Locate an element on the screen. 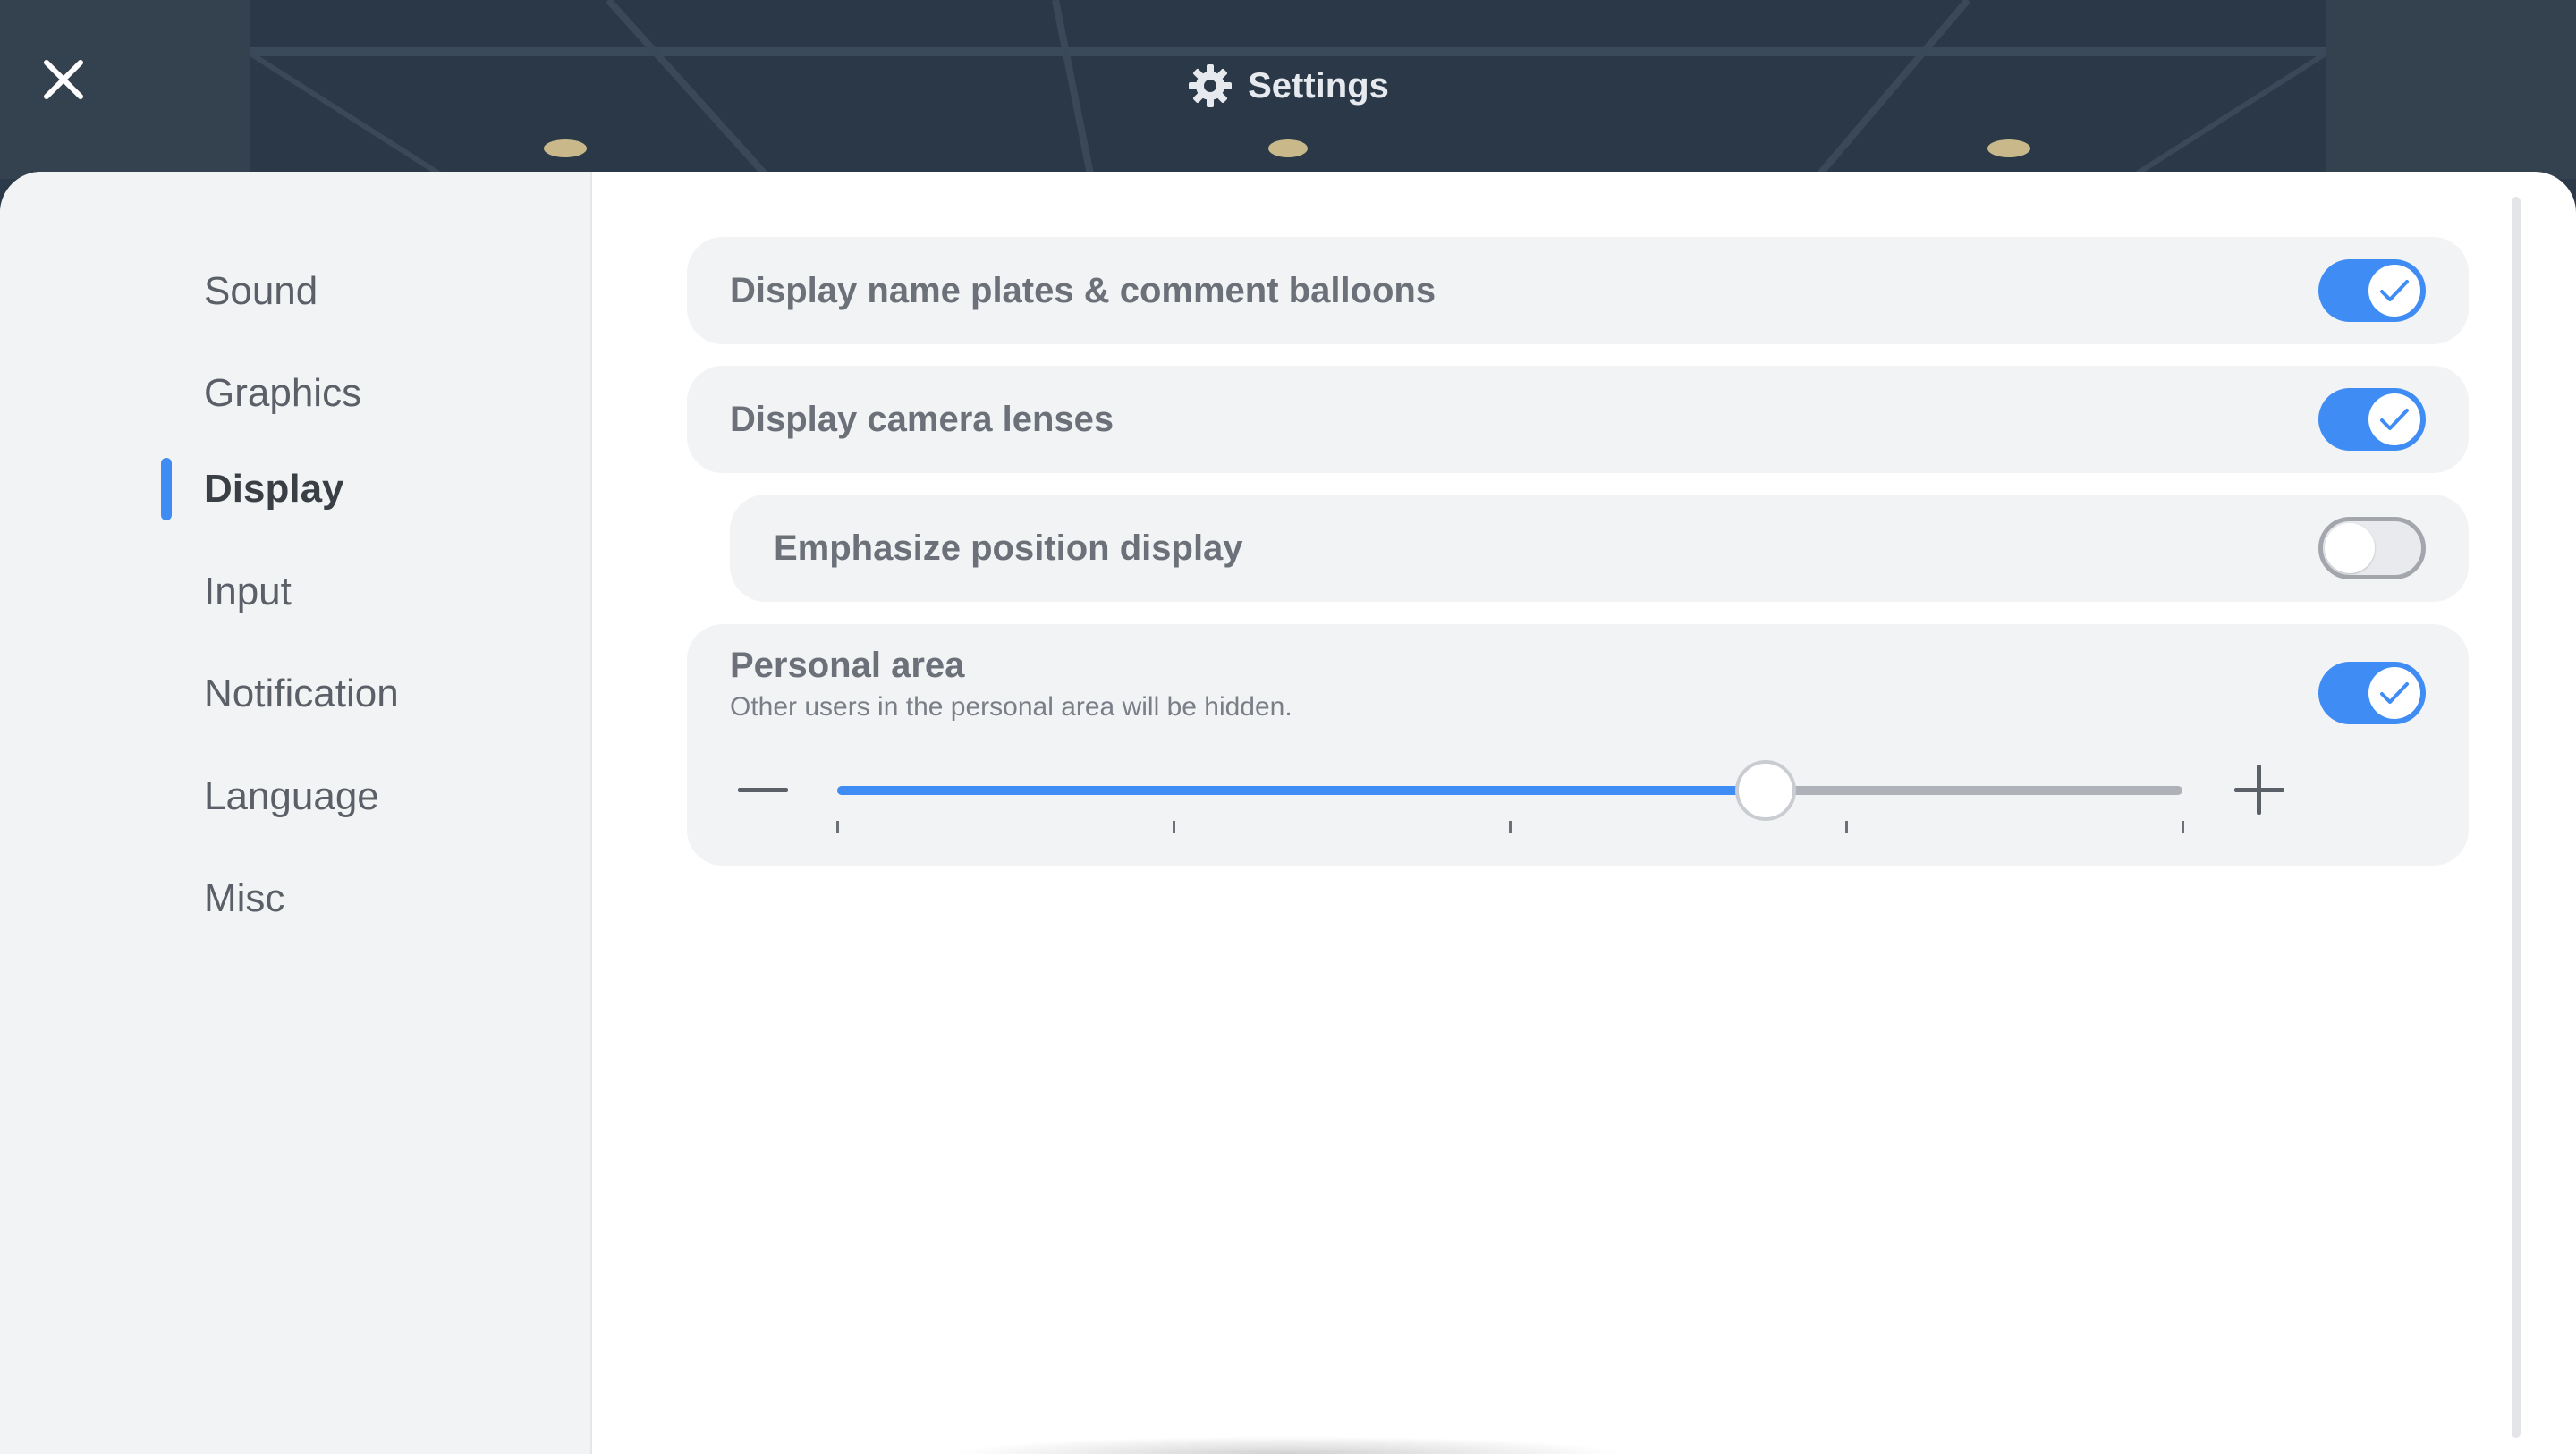  plus-icon is located at coordinates (2259, 790).